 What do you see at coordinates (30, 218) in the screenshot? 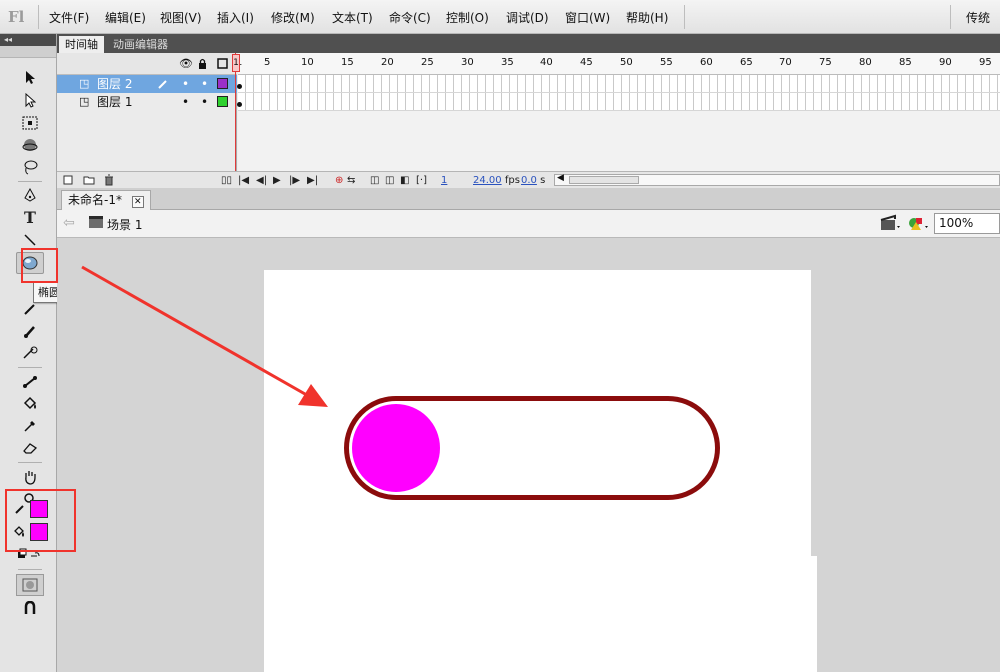
I see `text-tool: T` at bounding box center [30, 218].